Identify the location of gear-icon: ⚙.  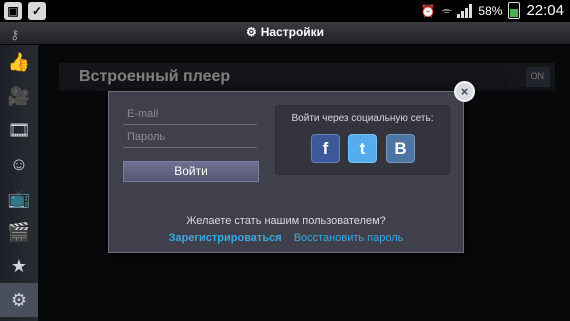
(19, 299).